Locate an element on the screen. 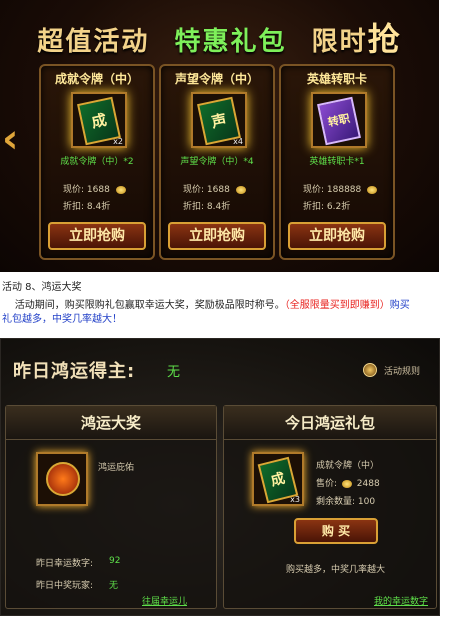 This screenshot has width=463, height=620. my-lucky-number-link: 我的幸运数字 is located at coordinates (401, 600).